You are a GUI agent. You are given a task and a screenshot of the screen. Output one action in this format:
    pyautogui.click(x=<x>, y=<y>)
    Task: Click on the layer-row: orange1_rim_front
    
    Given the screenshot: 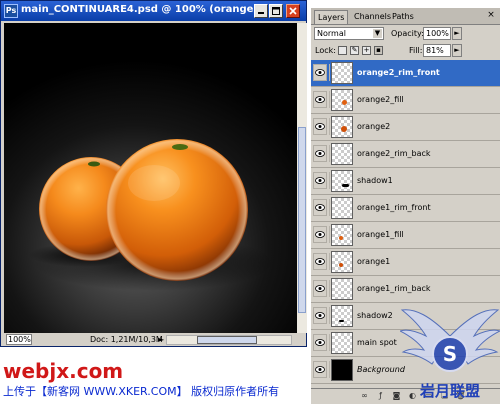 What is the action you would take?
    pyautogui.click(x=405, y=208)
    